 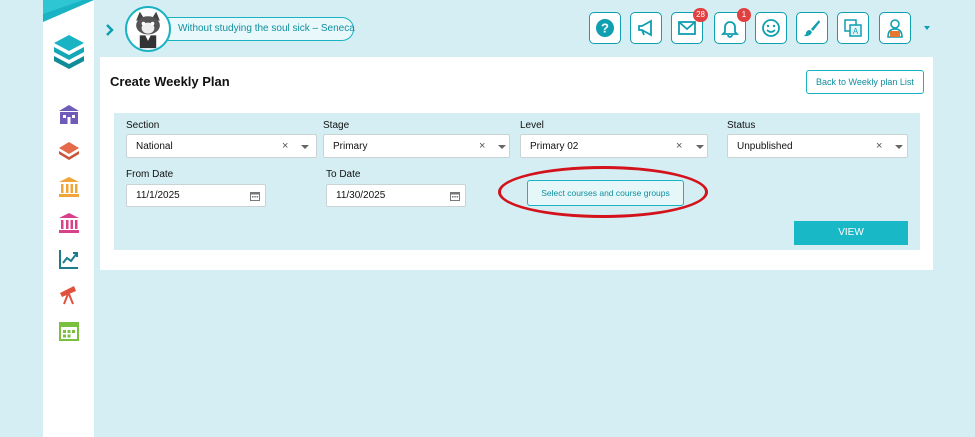 I want to click on app-logo-icon, so click(x=69, y=52).